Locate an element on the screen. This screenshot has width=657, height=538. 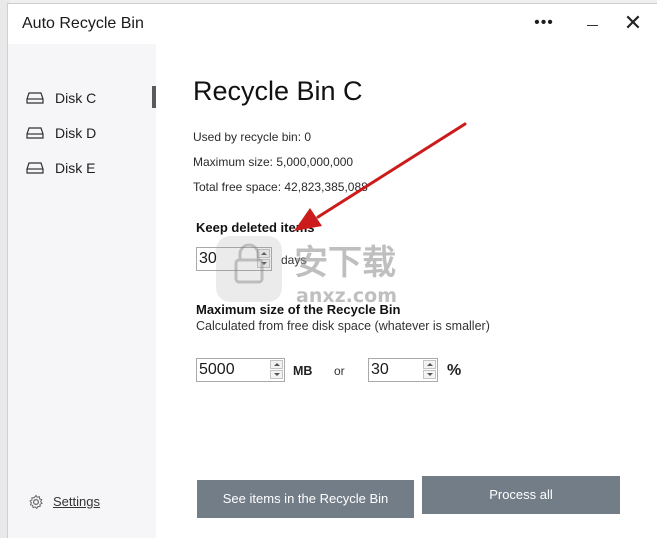
sidebar-item-label: Disk E is located at coordinates (75, 168).